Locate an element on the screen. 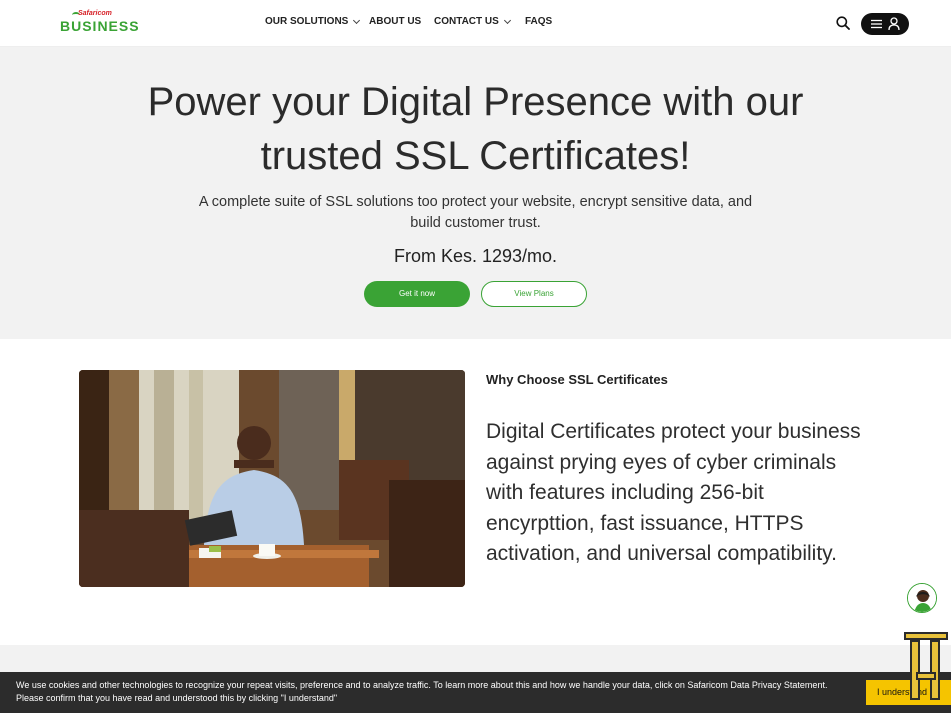 This screenshot has width=951, height=713. next-section-band is located at coordinates (475, 658).